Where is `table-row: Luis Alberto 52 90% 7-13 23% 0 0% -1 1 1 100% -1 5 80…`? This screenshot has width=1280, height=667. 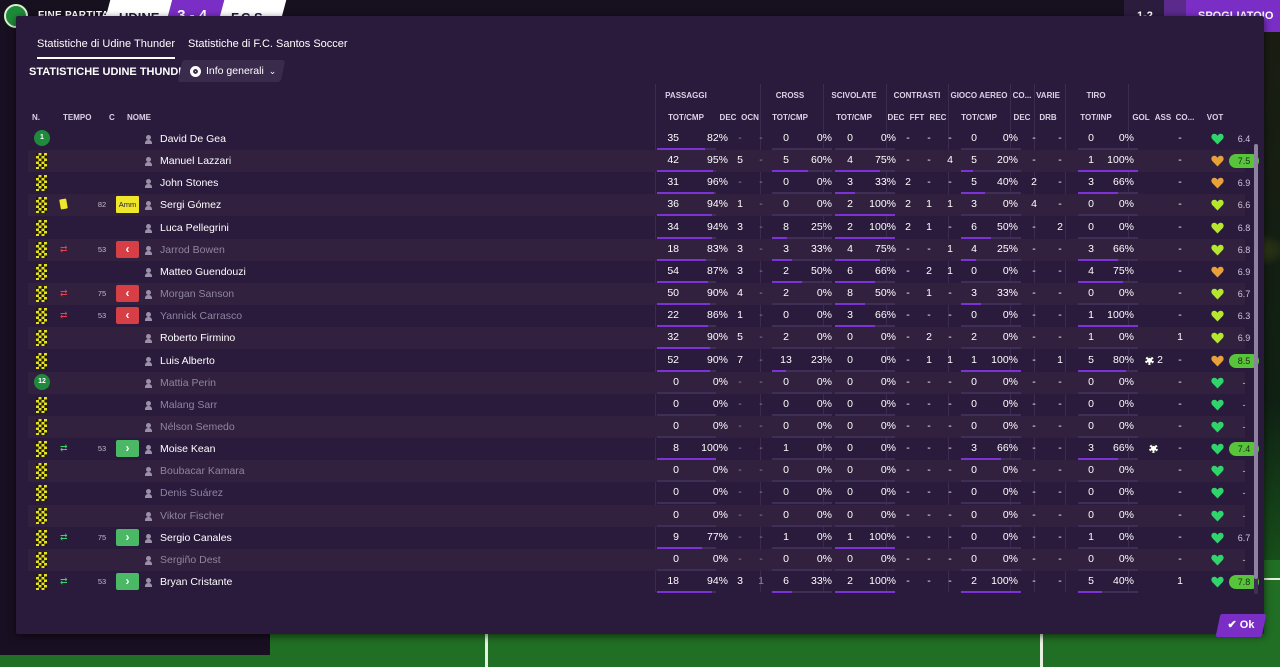 table-row: Luis Alberto 52 90% 7-13 23% 0 0% -1 1 1 100% -1 5 80… is located at coordinates (643, 361).